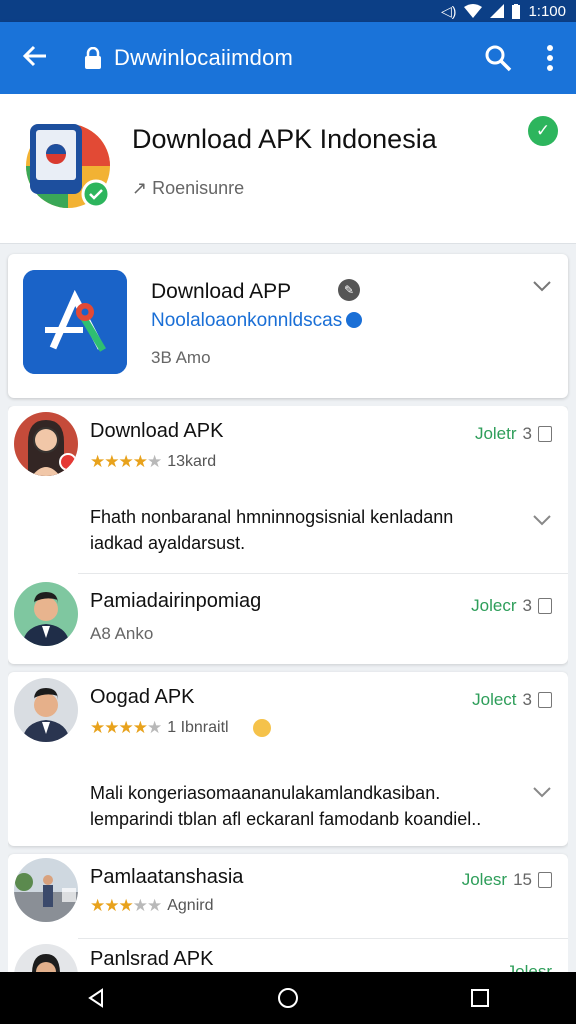 This screenshot has width=576, height=1024. I want to click on review-status: Jolesr, so click(529, 967).